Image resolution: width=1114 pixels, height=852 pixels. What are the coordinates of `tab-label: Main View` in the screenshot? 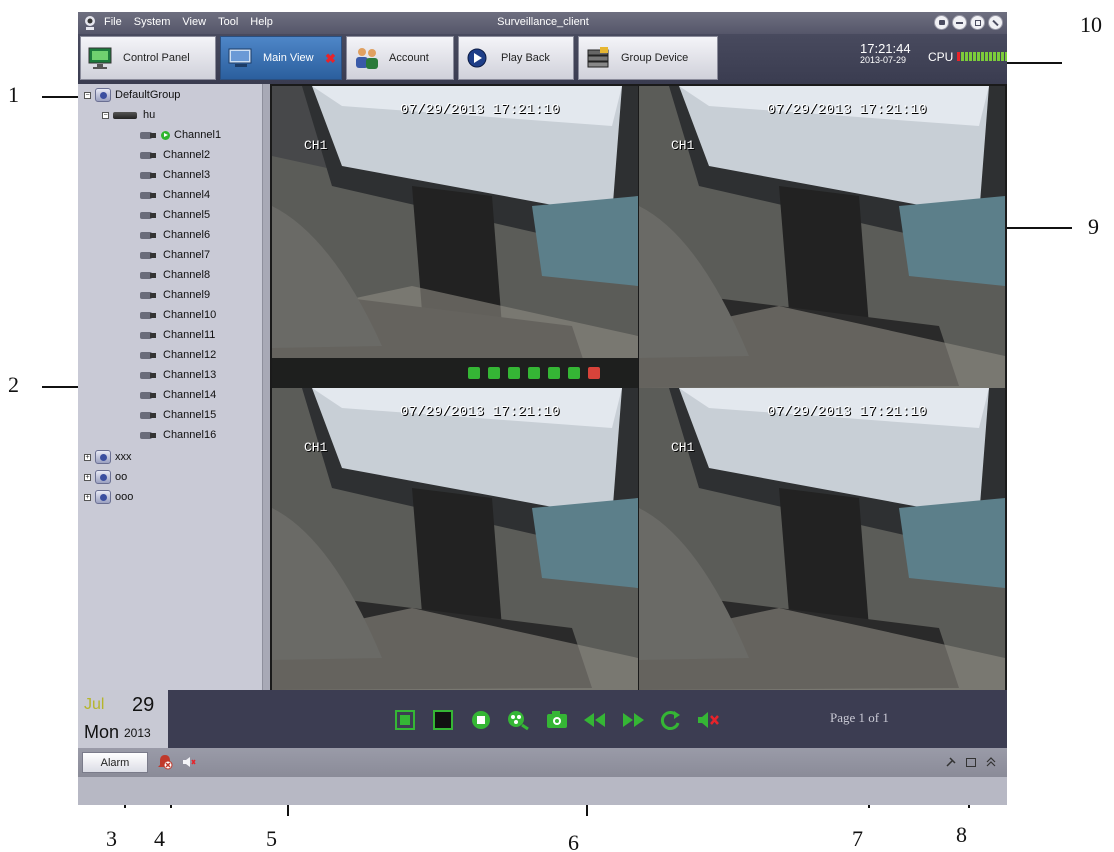 It's located at (288, 58).